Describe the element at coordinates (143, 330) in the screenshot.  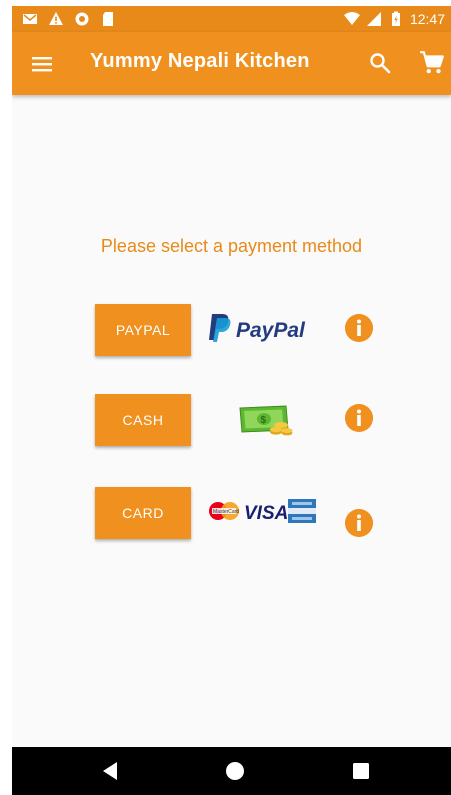
I see `paypal-button: PAYPAL` at that location.